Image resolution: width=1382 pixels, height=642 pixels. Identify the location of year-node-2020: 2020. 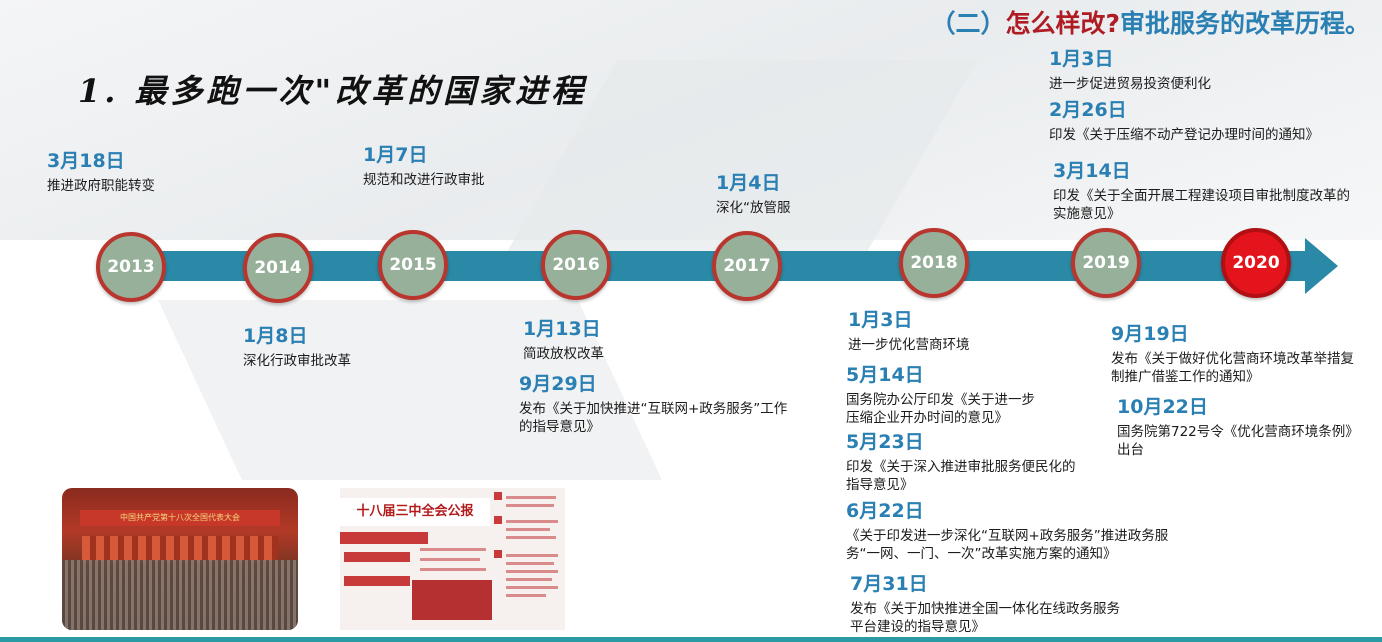
(1256, 263).